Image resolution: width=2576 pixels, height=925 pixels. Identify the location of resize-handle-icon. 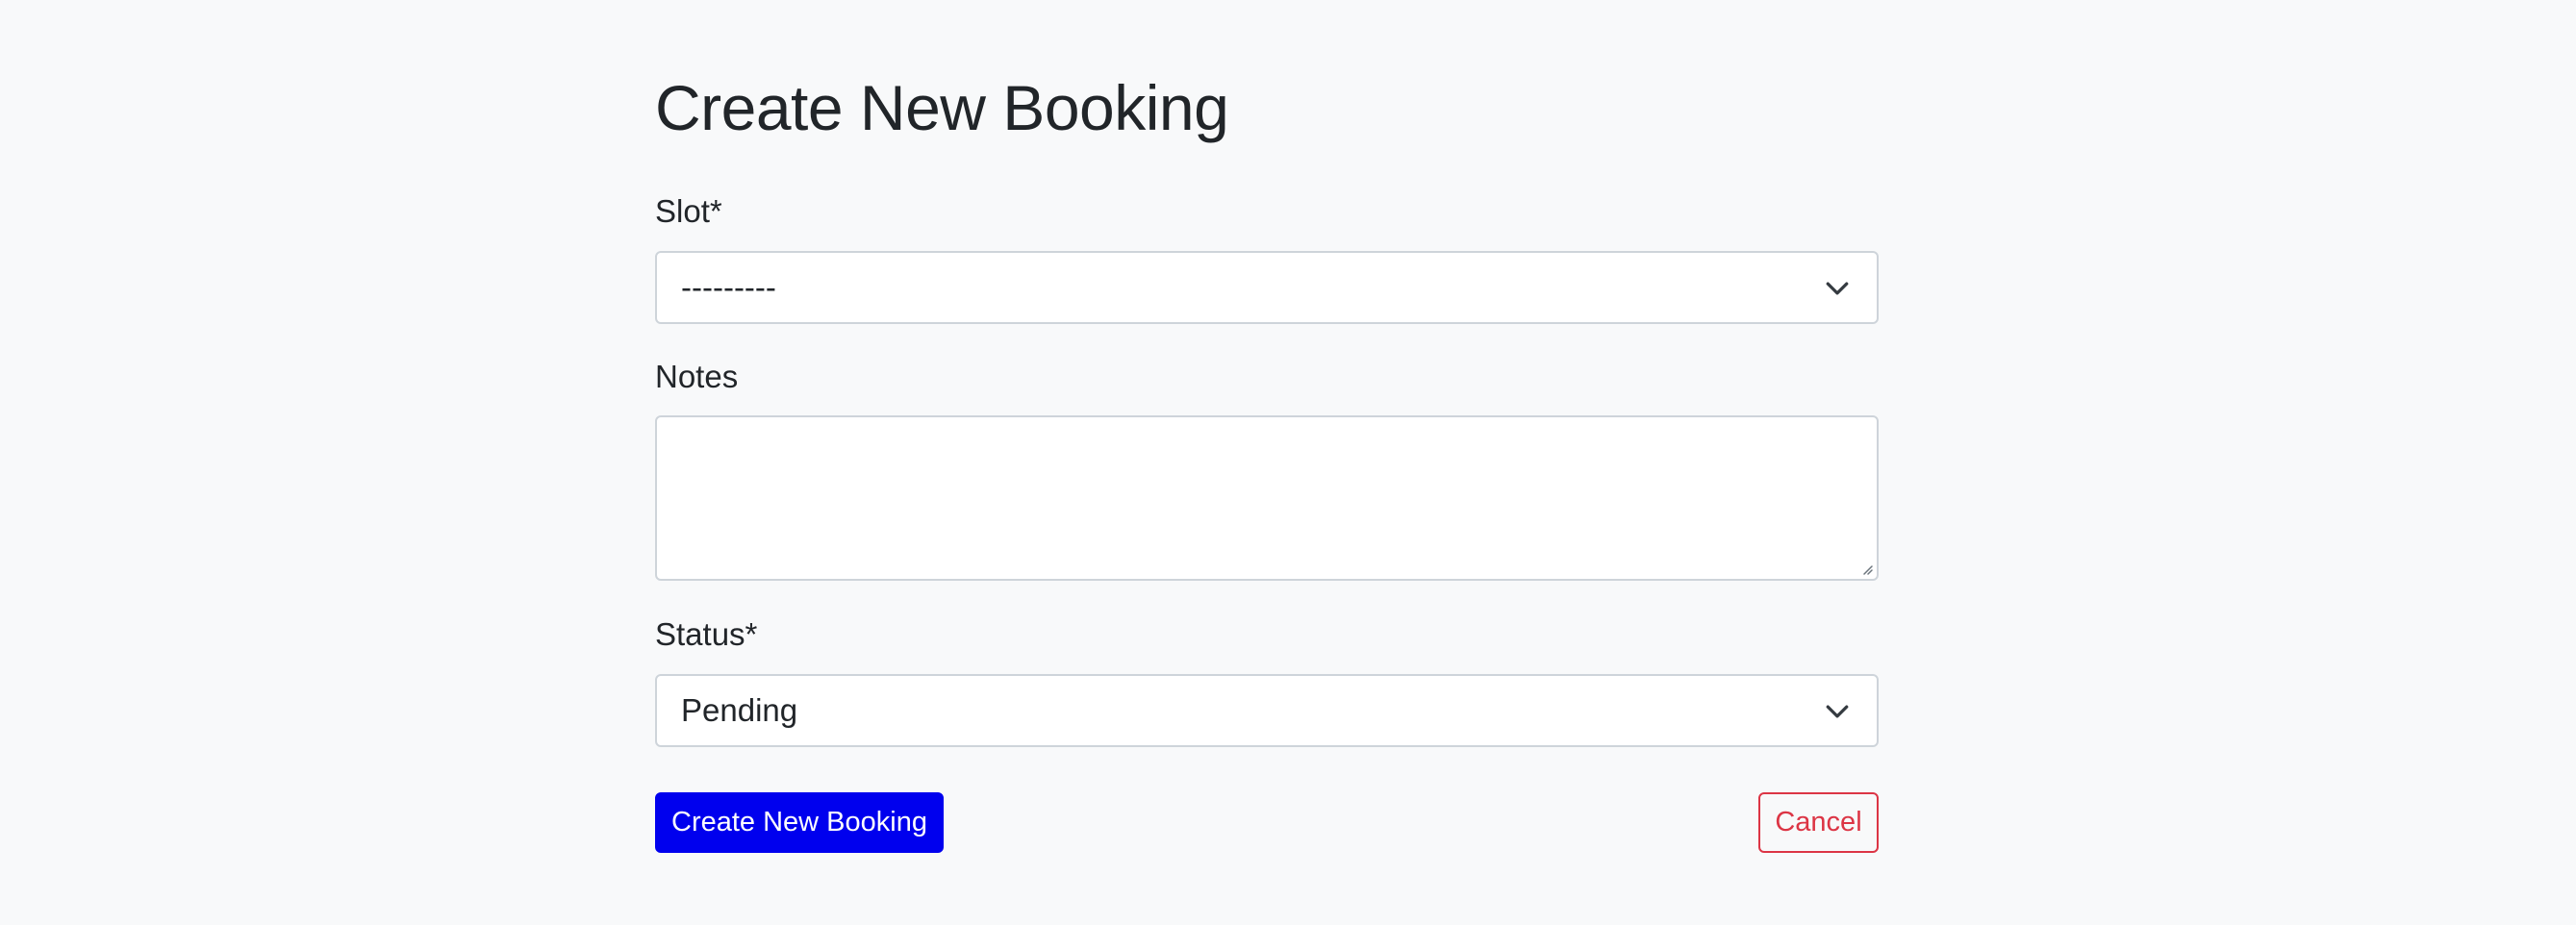
(1866, 568).